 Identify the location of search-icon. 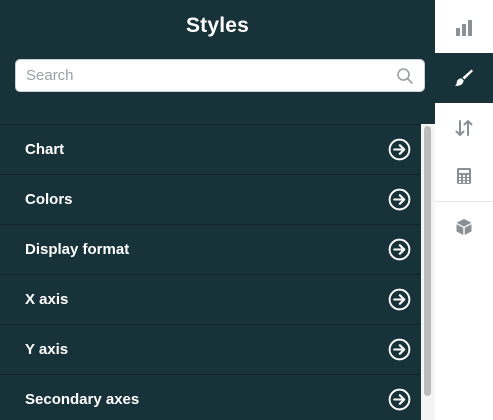
(405, 76).